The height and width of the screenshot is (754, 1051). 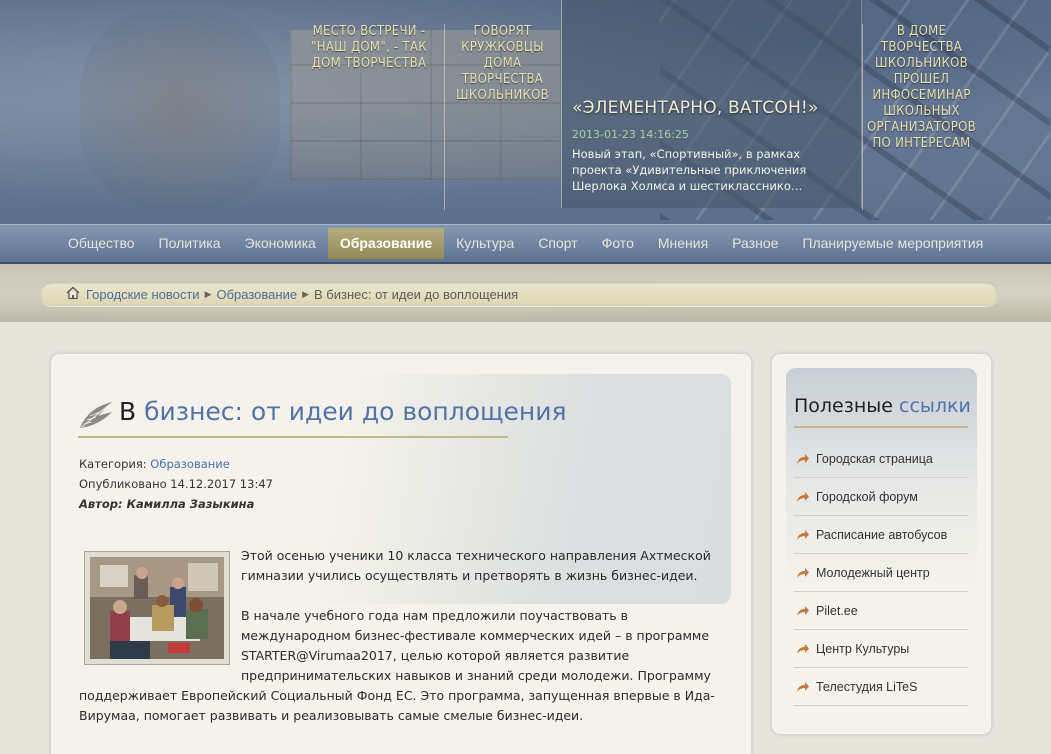 What do you see at coordinates (935, 406) in the screenshot?
I see `sidebar-title-highlight: ссылки` at bounding box center [935, 406].